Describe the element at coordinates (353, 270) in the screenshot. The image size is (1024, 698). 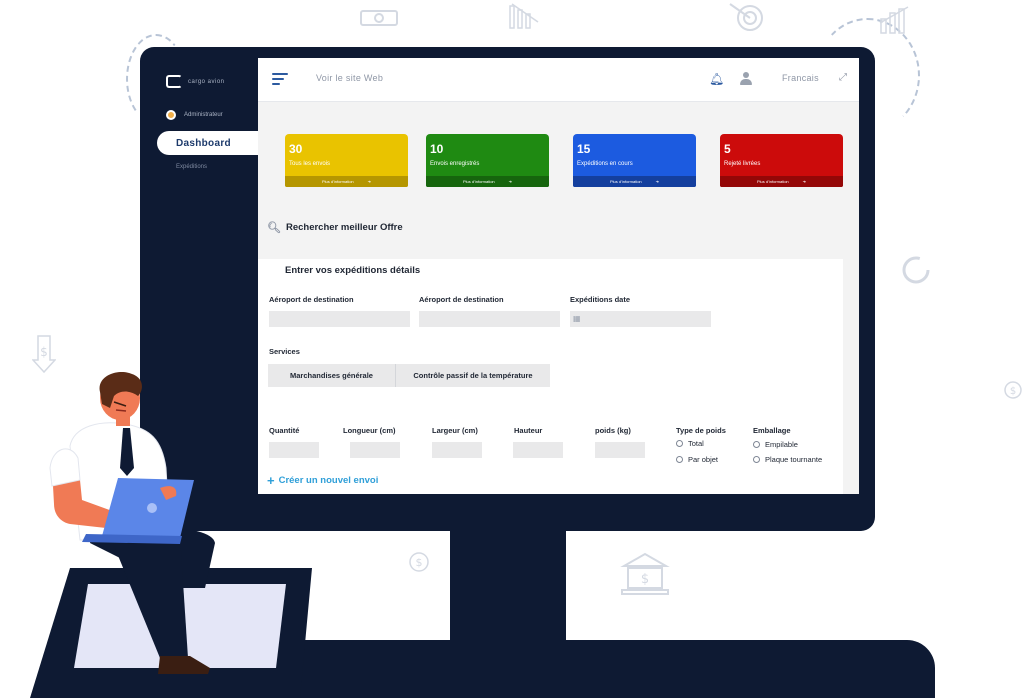
I see `form-title: Entrer vos expéditions détails` at that location.